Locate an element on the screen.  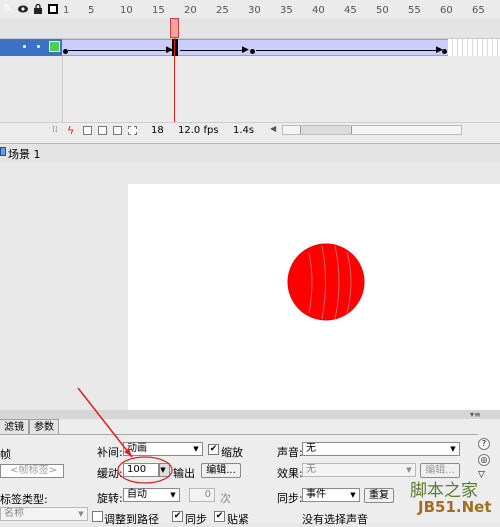
ruler-label: 5 is located at coordinates (91, 10).